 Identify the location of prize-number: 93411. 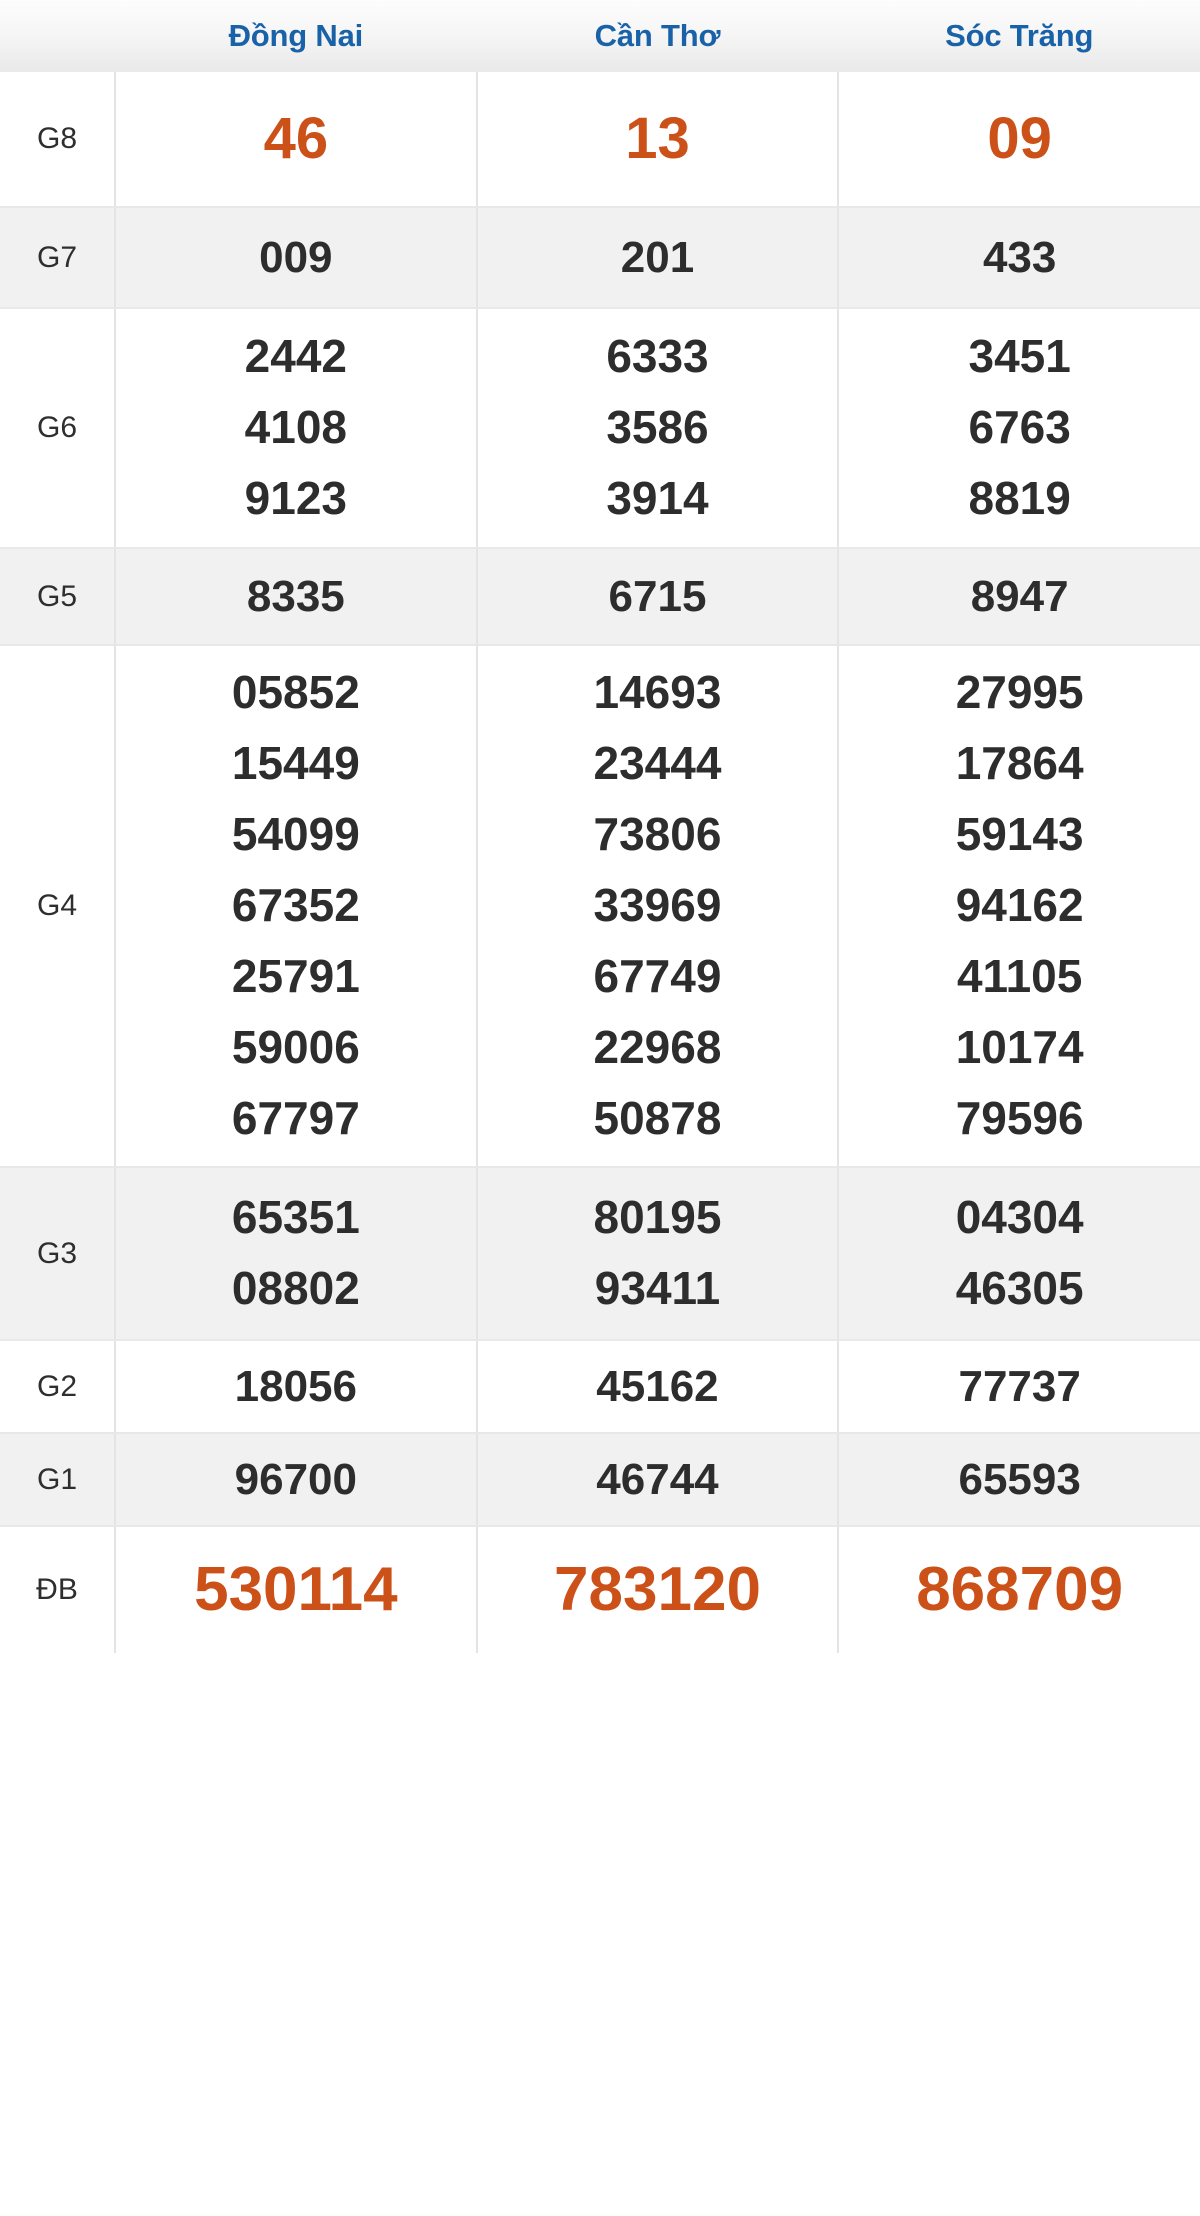
(657, 1288).